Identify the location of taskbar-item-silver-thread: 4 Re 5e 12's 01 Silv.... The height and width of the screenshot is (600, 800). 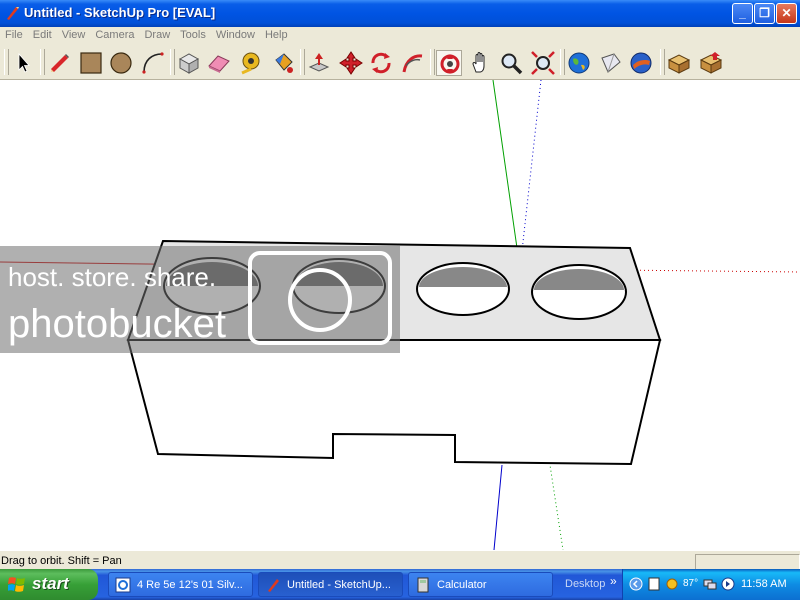
(180, 584).